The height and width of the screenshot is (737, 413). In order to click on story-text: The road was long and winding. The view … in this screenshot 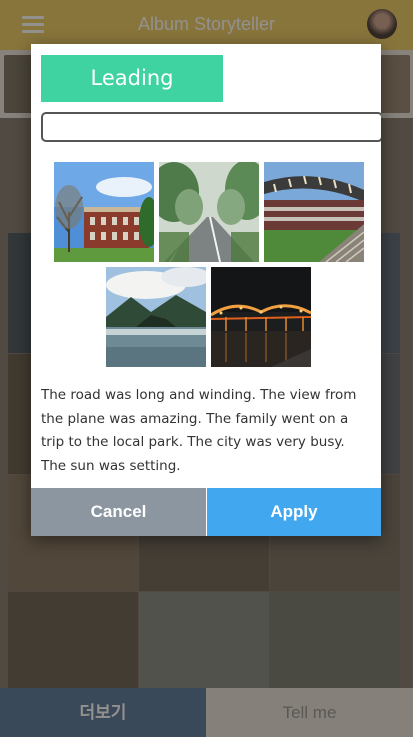, I will do `click(199, 430)`.